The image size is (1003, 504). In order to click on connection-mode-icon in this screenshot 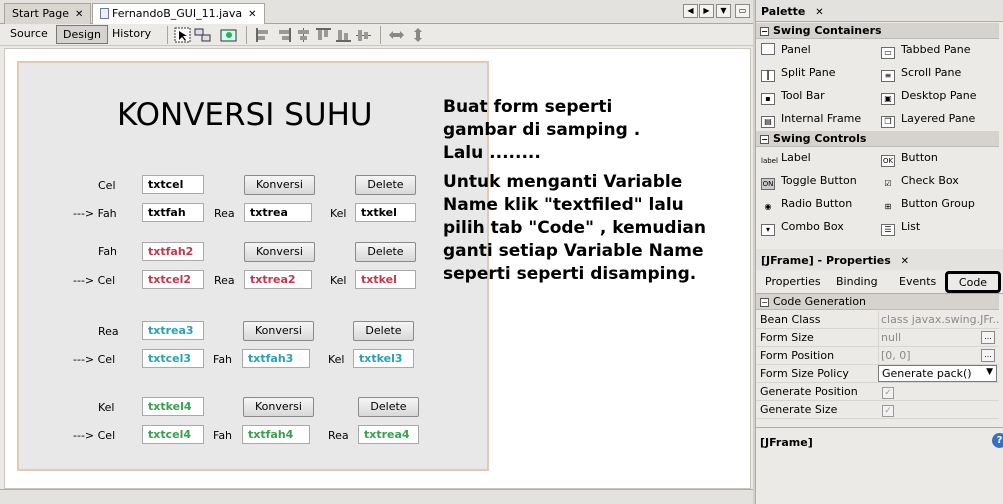, I will do `click(202, 35)`.